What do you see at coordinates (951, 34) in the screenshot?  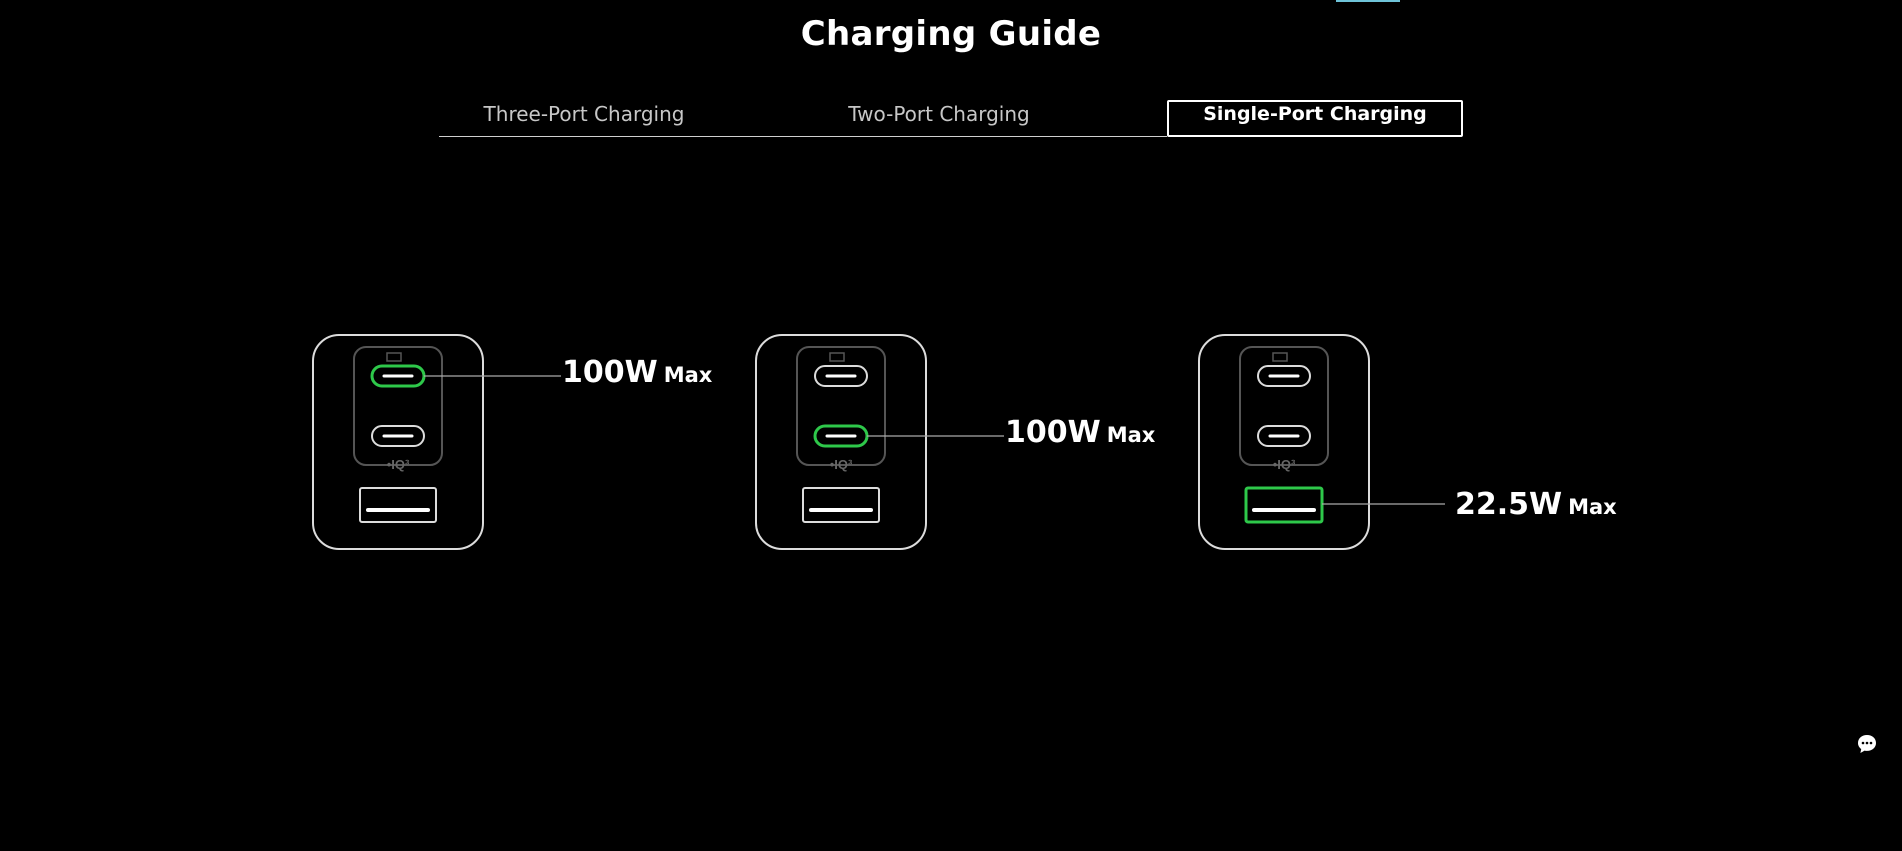 I see `page-title: Charging Guide` at bounding box center [951, 34].